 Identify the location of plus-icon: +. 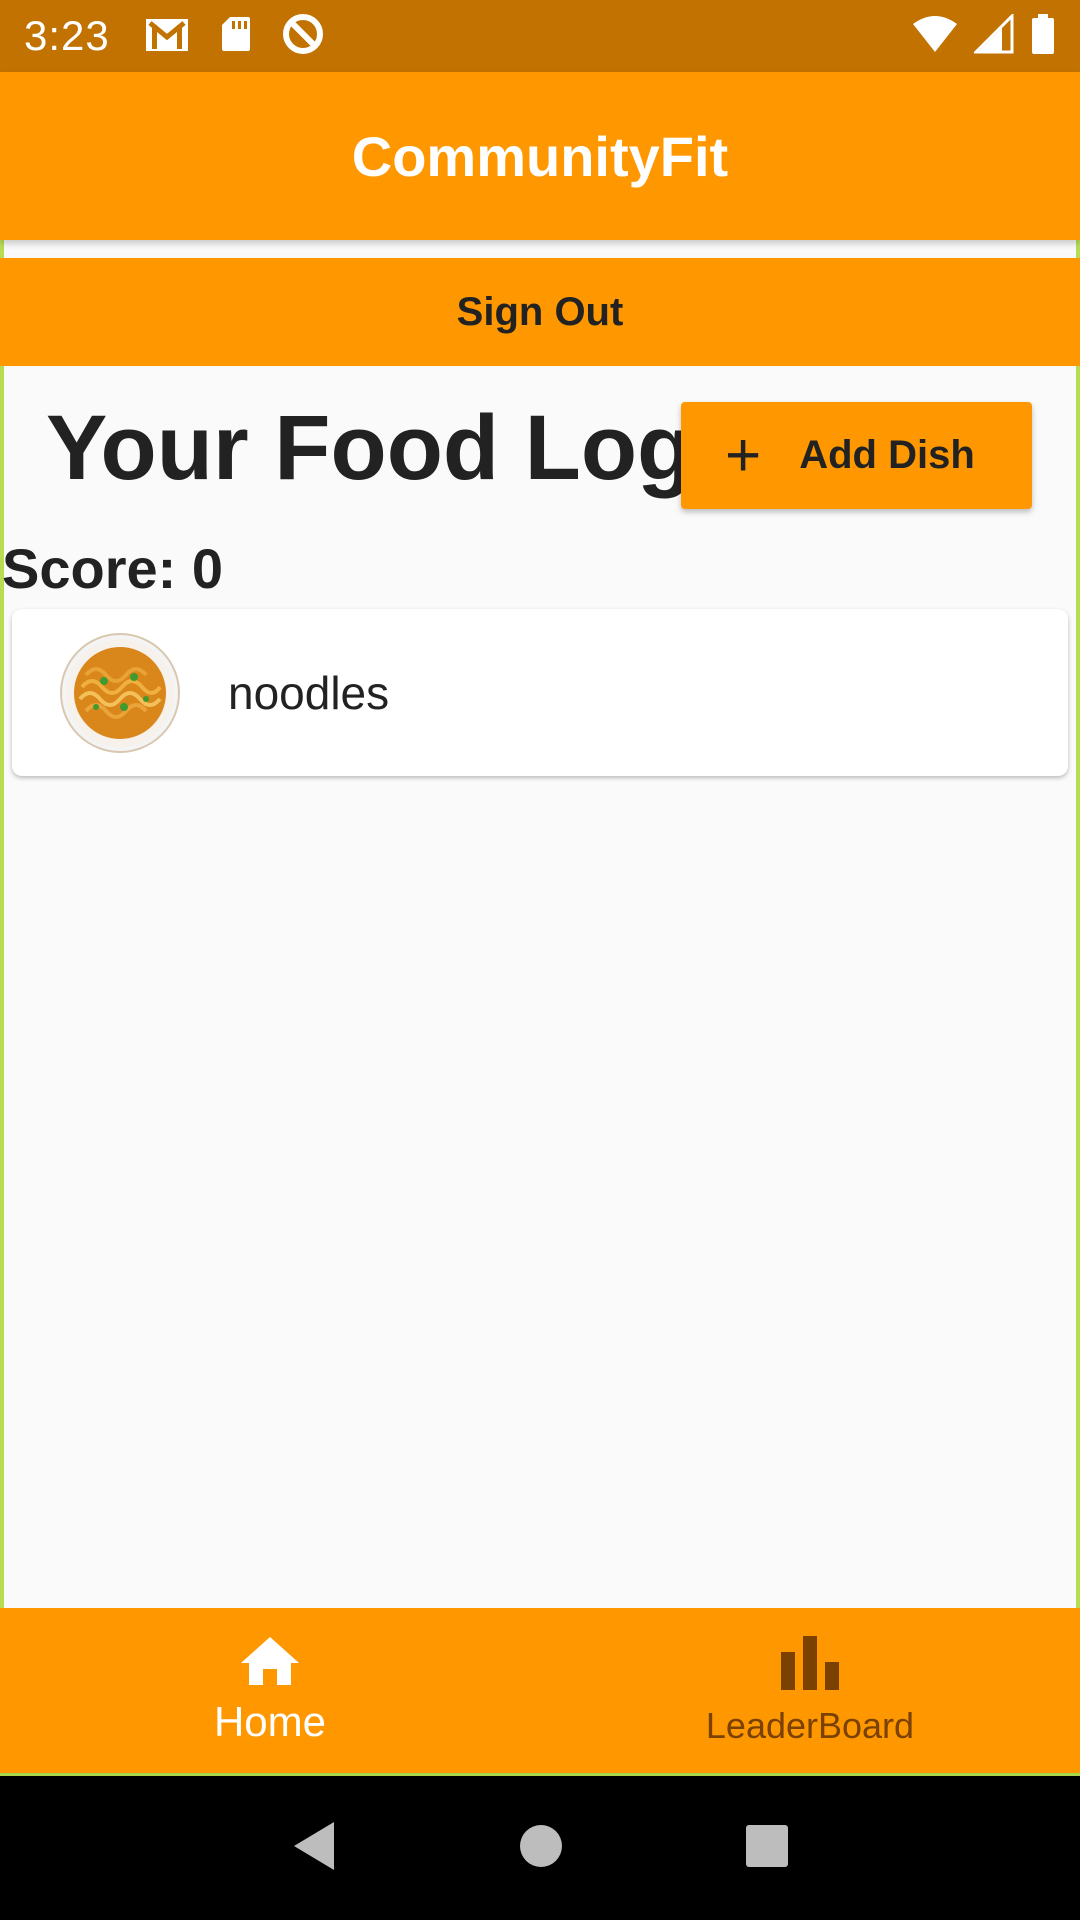
(743, 455).